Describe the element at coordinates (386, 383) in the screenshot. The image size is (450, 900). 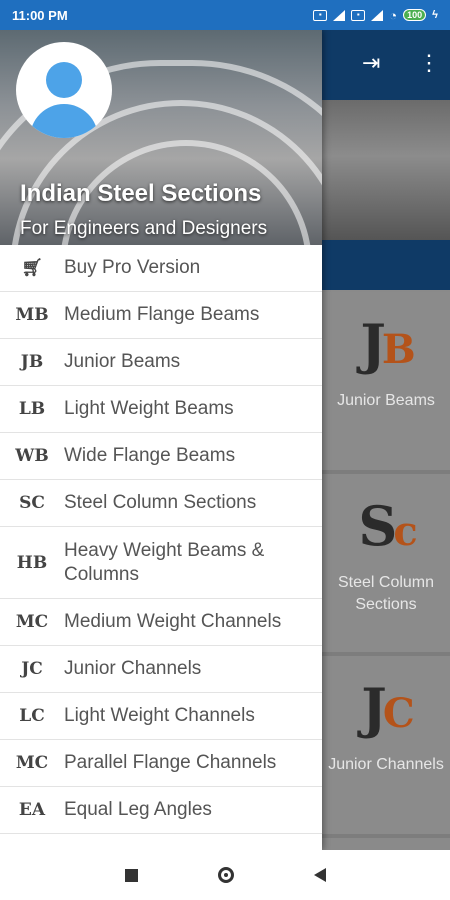
I see `tile-junior-beams: JB Junior Beams` at that location.